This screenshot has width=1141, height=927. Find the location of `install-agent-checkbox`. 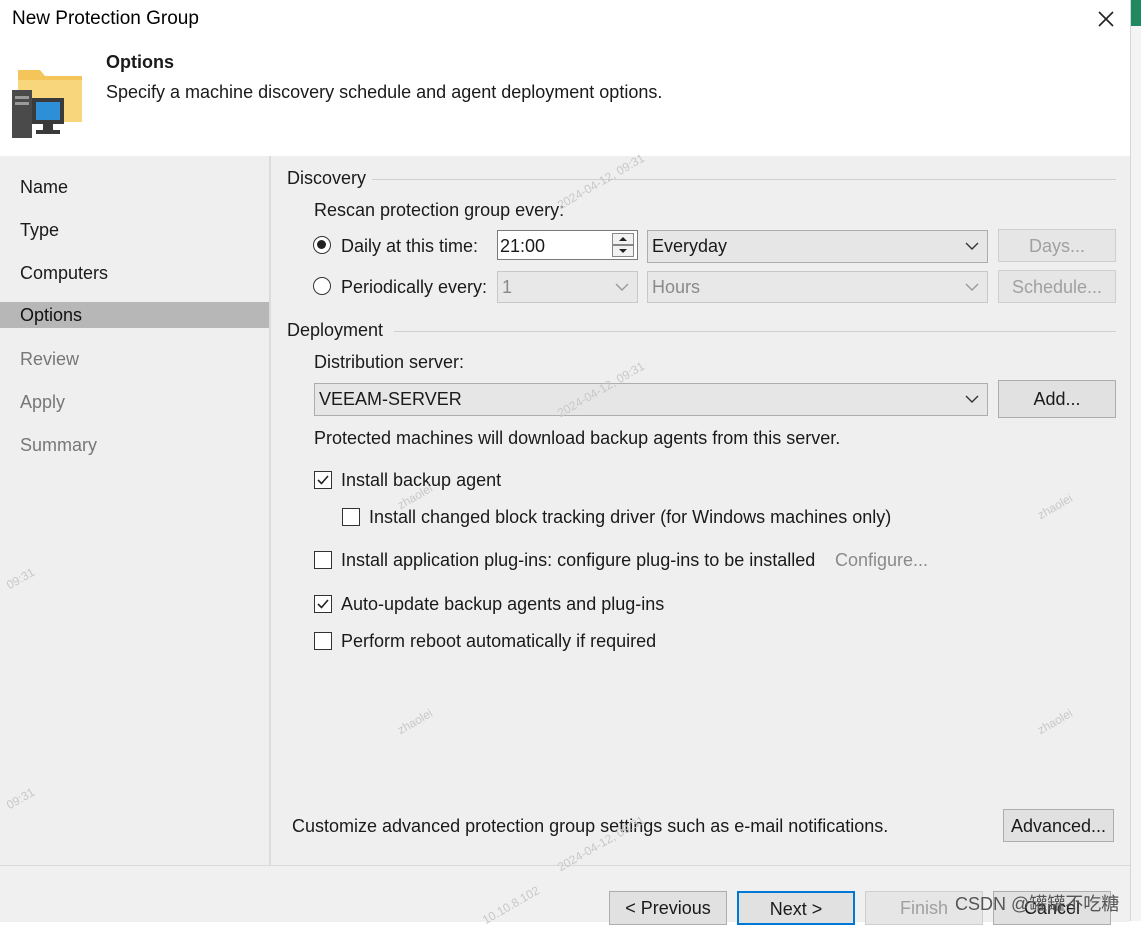

install-agent-checkbox is located at coordinates (323, 480).